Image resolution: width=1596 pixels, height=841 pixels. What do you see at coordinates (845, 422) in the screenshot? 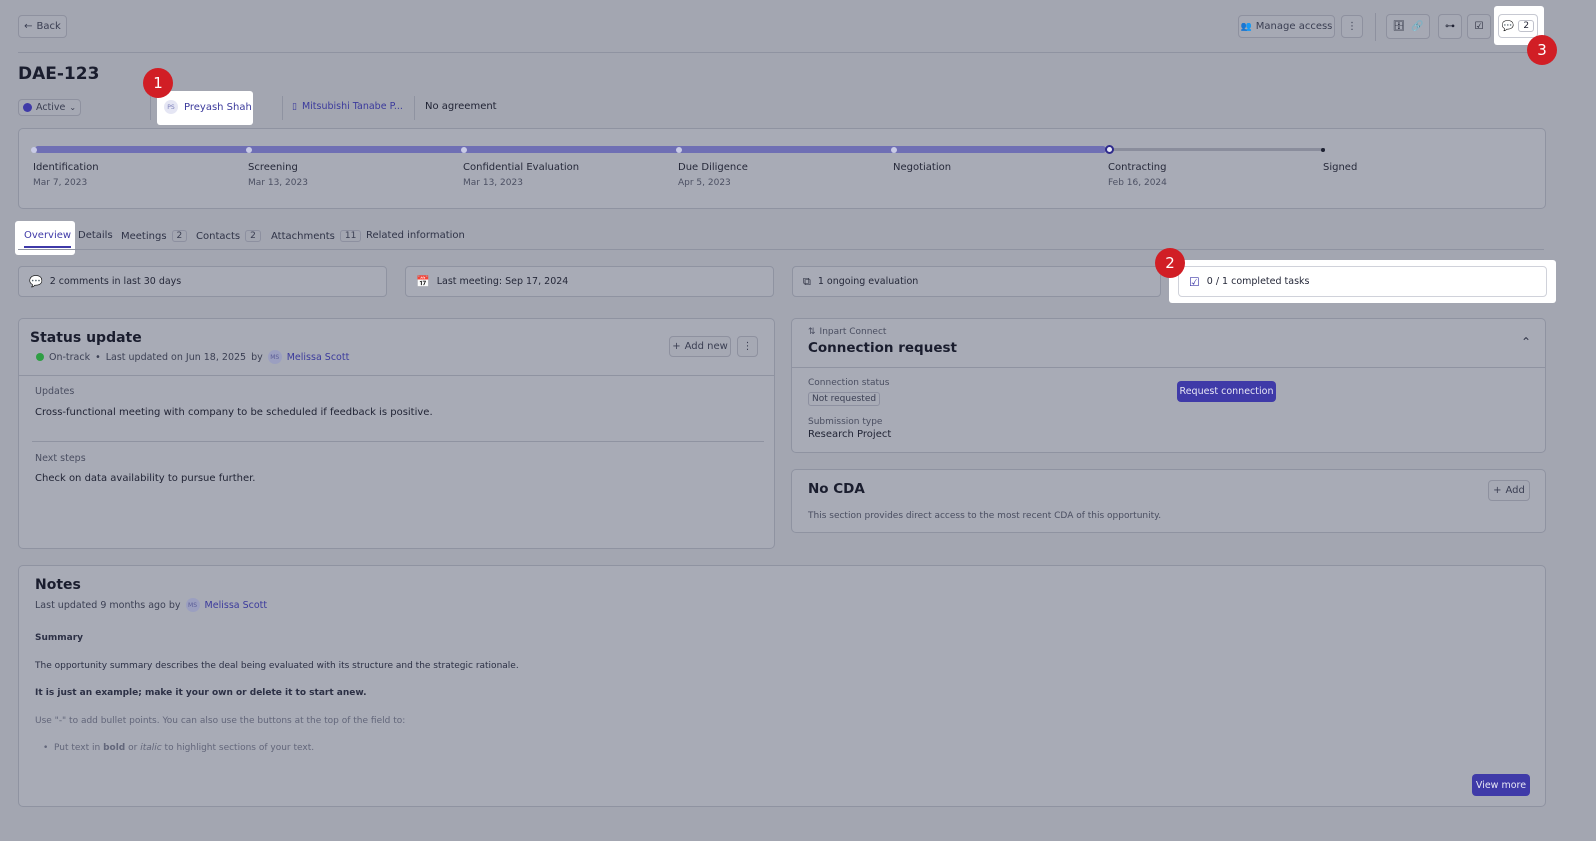
I see `submission-type-label: Submission type` at bounding box center [845, 422].